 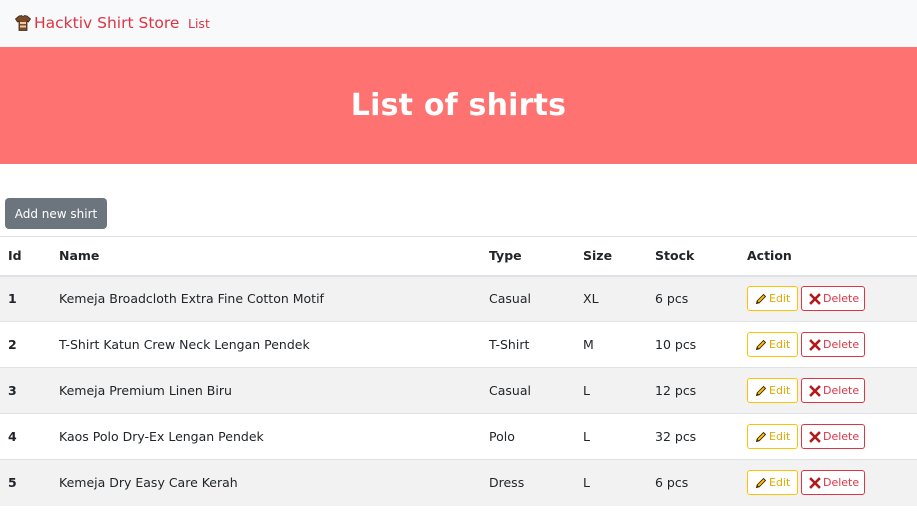 I want to click on cell-type: Polo, so click(x=536, y=436).